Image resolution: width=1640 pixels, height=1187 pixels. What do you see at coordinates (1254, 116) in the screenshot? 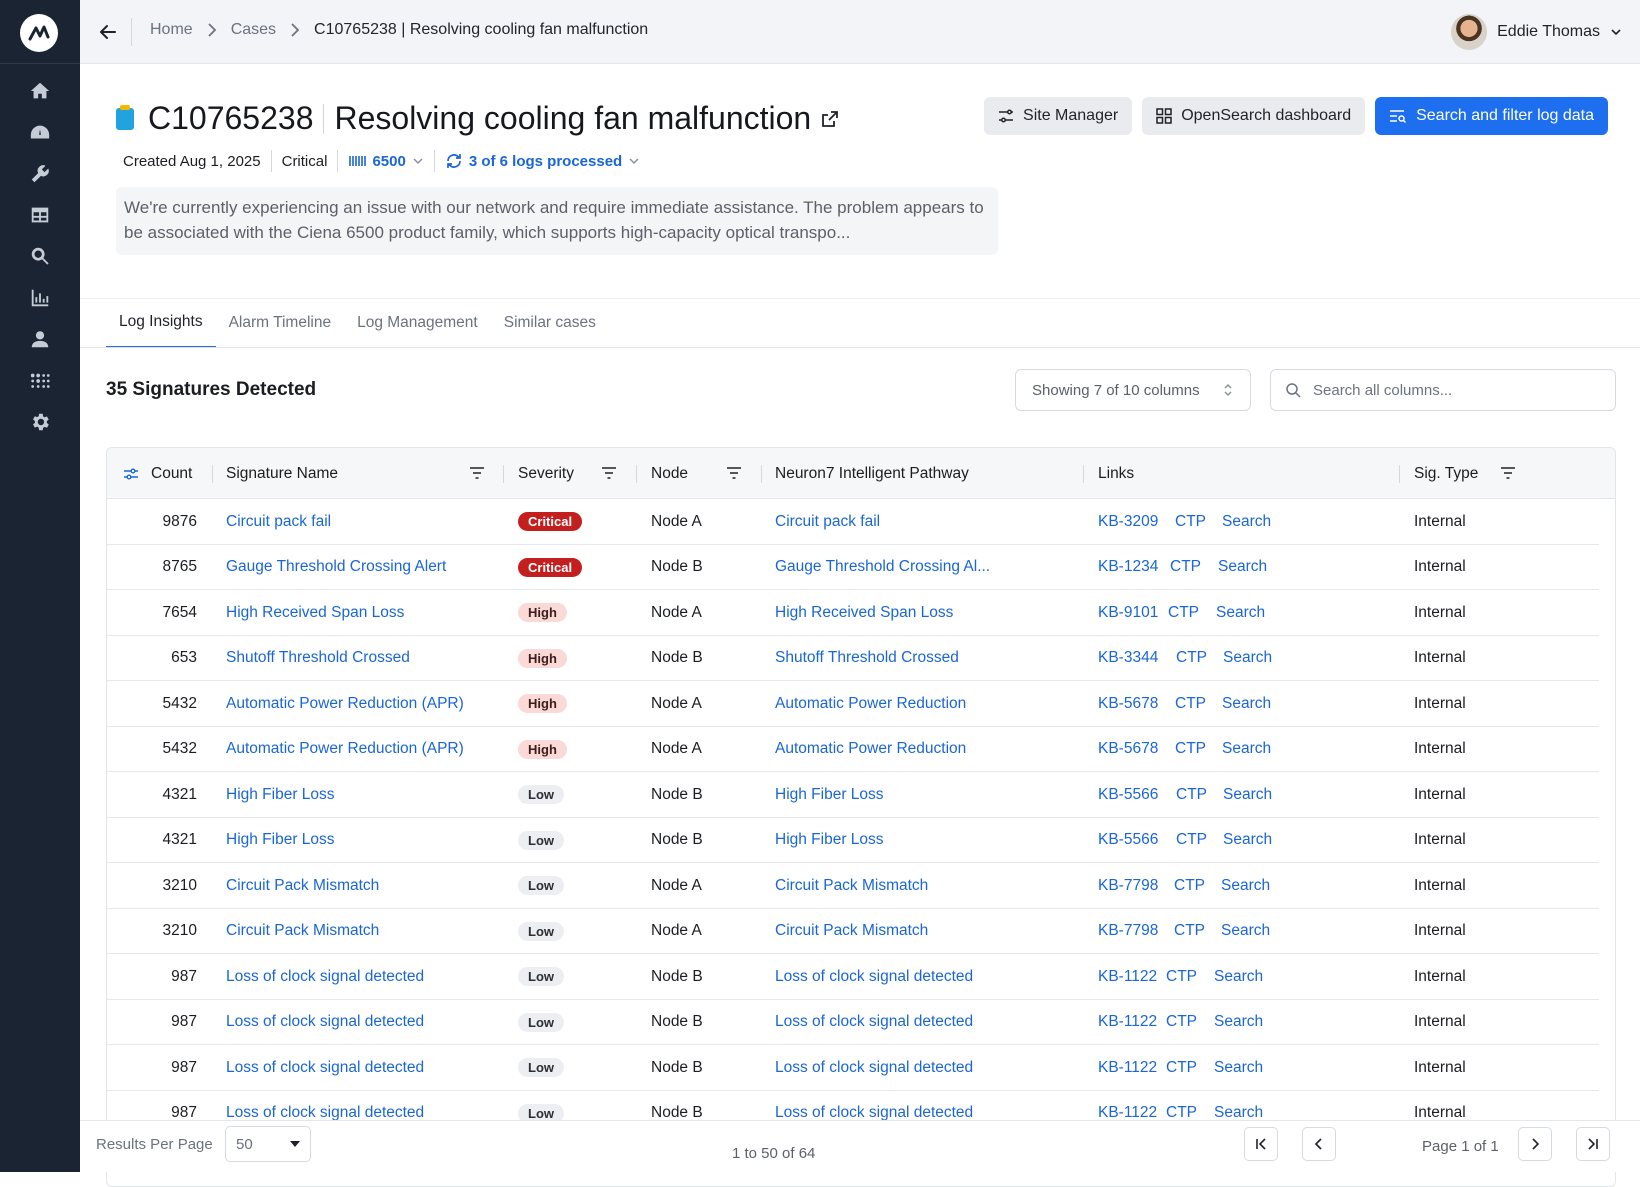
I see `opensearch-dashboard-button: OpenSearch dashboard` at bounding box center [1254, 116].